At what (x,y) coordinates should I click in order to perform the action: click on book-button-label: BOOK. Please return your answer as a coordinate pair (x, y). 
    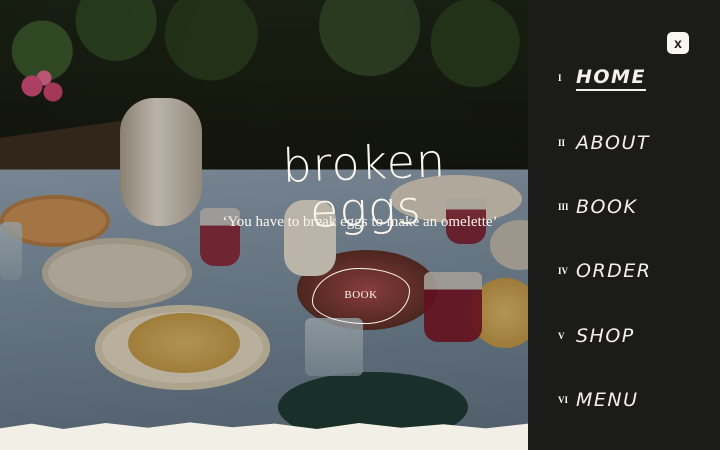
    Looking at the image, I should click on (361, 295).